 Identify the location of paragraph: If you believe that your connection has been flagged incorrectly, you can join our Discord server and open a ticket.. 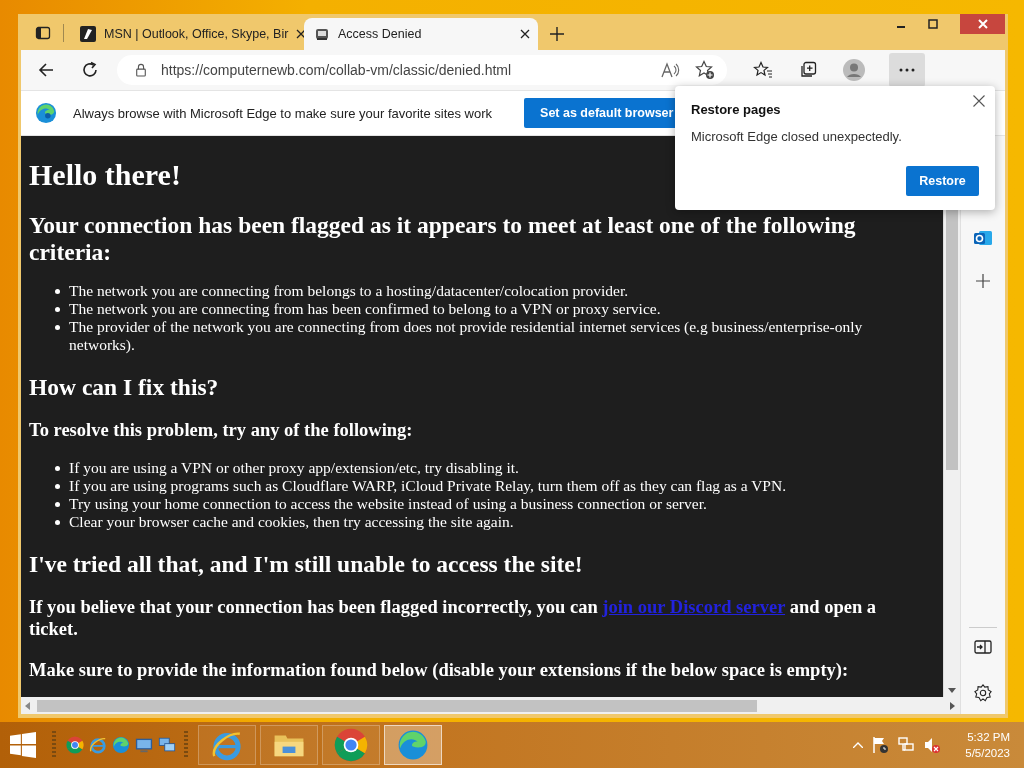
(453, 618).